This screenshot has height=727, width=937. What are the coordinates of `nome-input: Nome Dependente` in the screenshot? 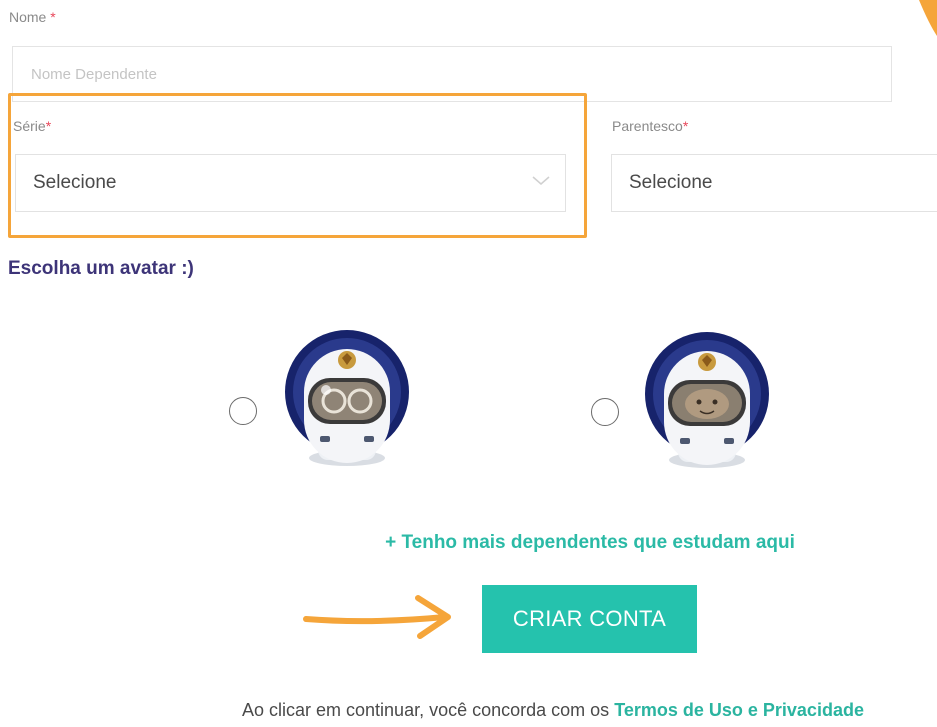 It's located at (452, 74).